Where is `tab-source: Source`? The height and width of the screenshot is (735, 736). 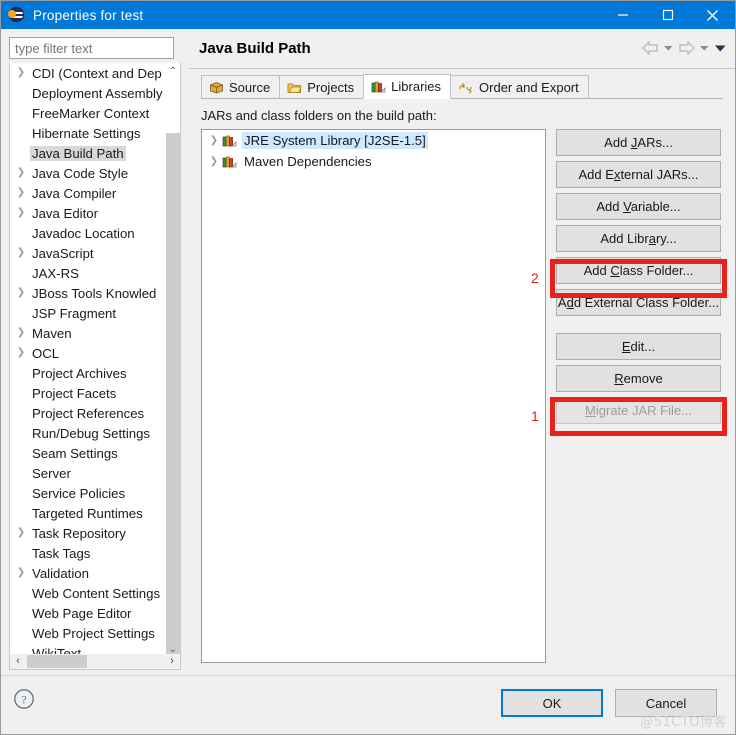 tab-source: Source is located at coordinates (241, 87).